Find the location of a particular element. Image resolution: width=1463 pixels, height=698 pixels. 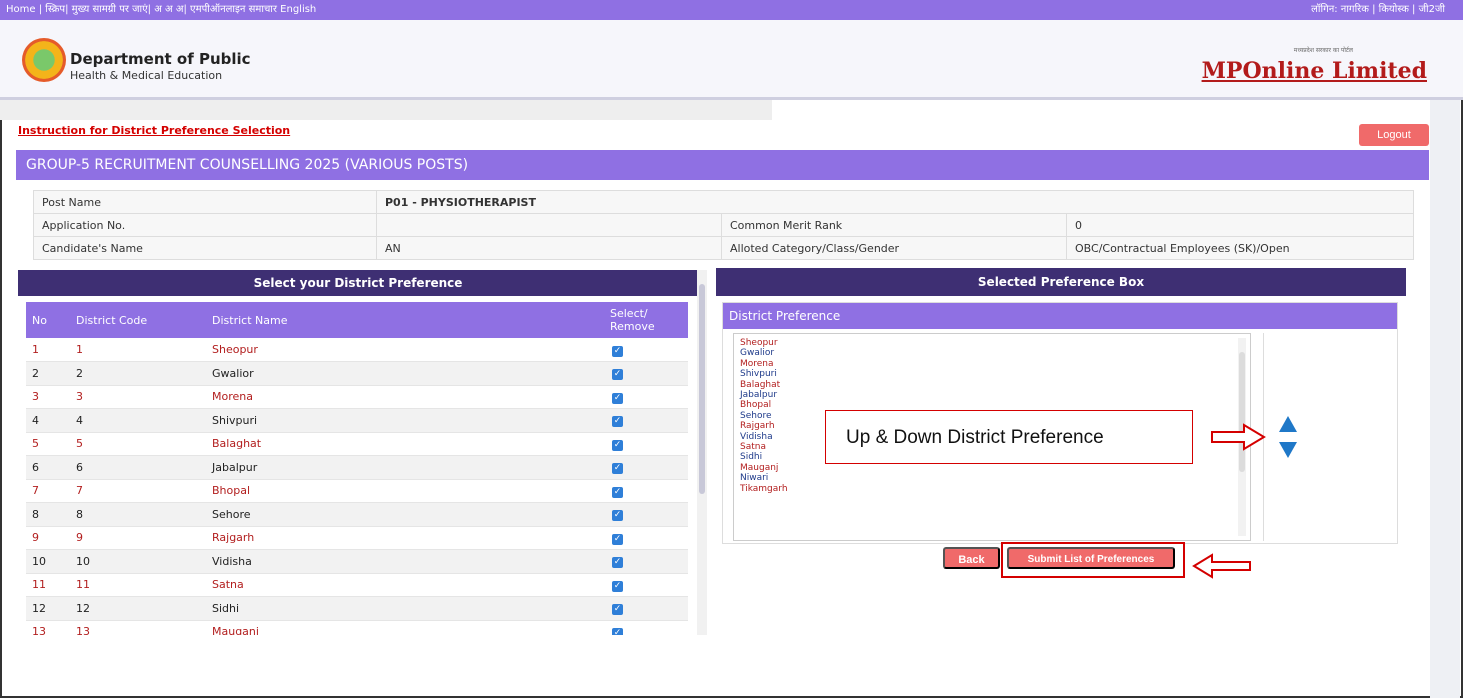

preference-item: Morena is located at coordinates (992, 364).